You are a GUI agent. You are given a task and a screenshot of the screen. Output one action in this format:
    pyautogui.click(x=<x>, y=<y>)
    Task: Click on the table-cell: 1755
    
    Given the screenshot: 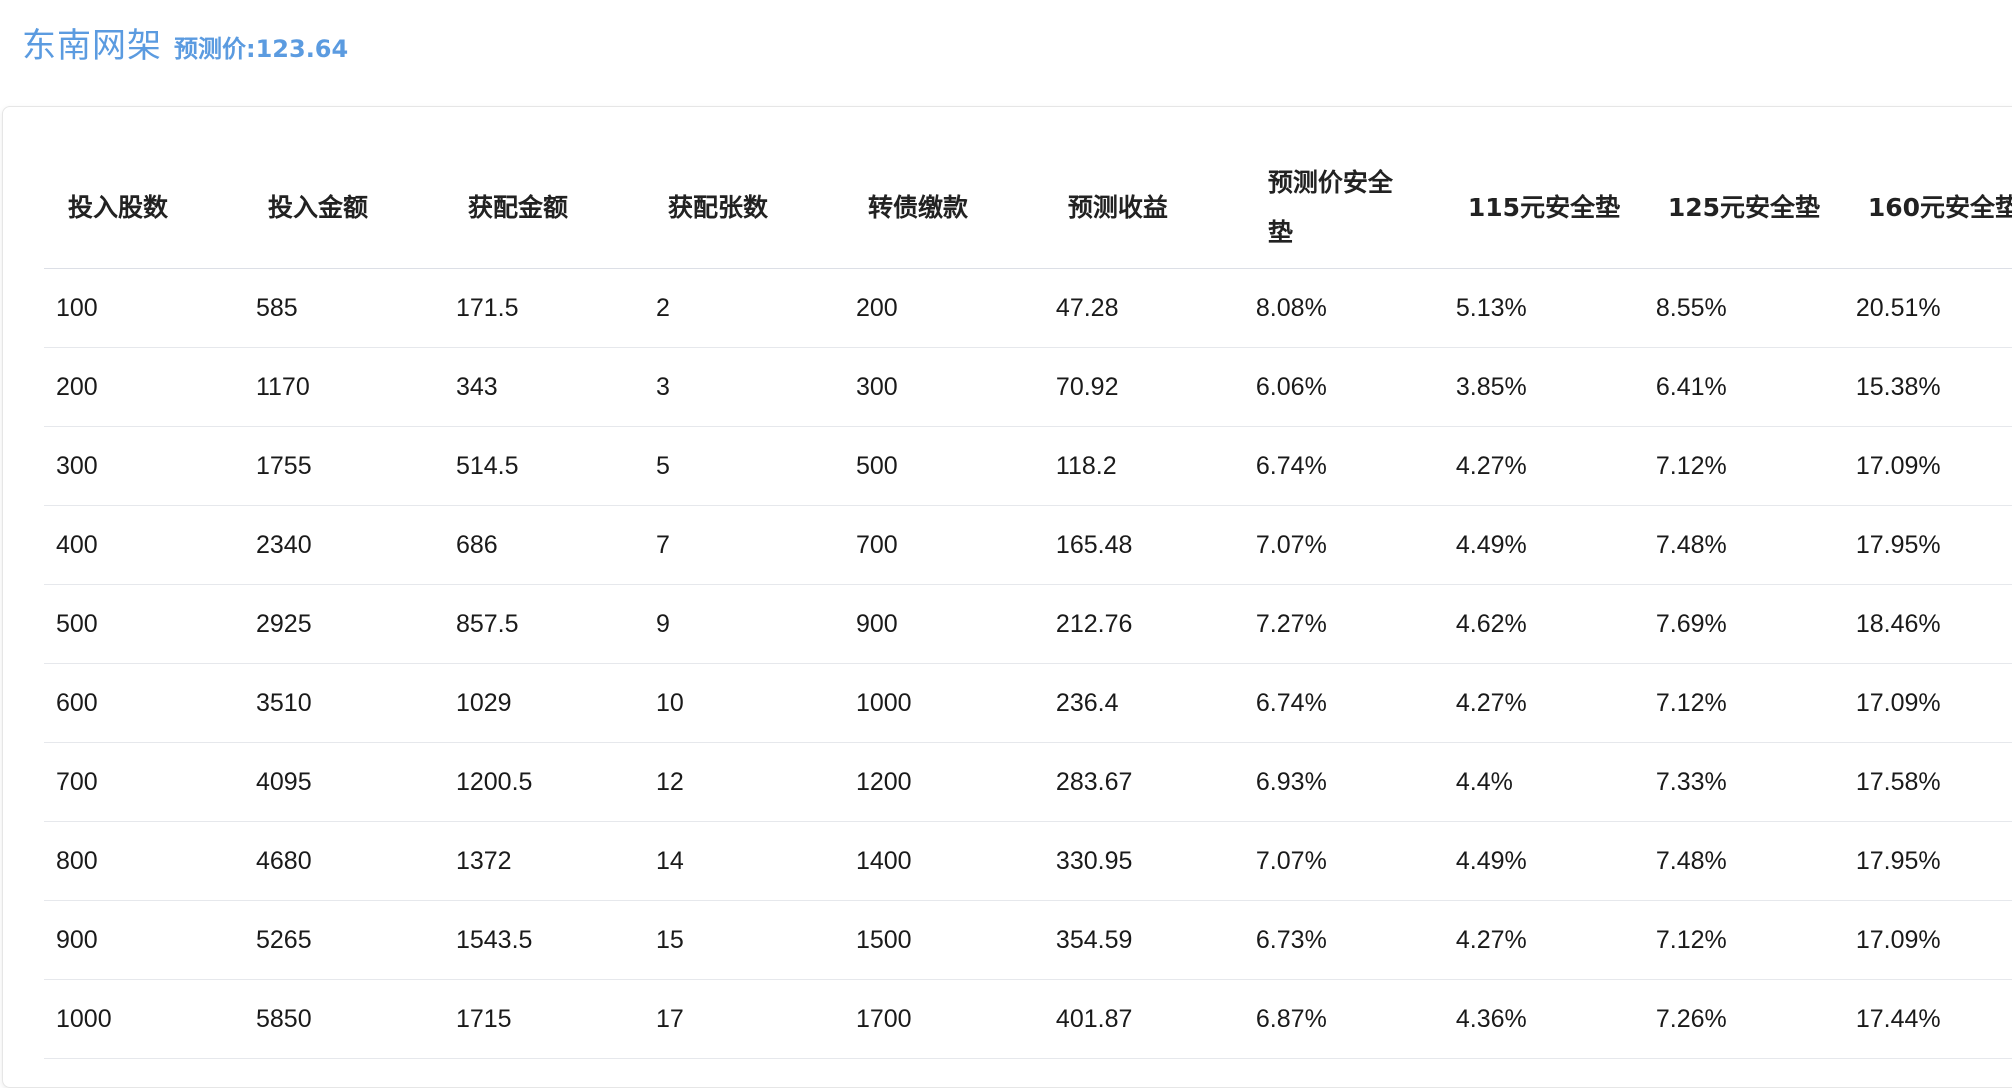 What is the action you would take?
    pyautogui.click(x=343, y=466)
    